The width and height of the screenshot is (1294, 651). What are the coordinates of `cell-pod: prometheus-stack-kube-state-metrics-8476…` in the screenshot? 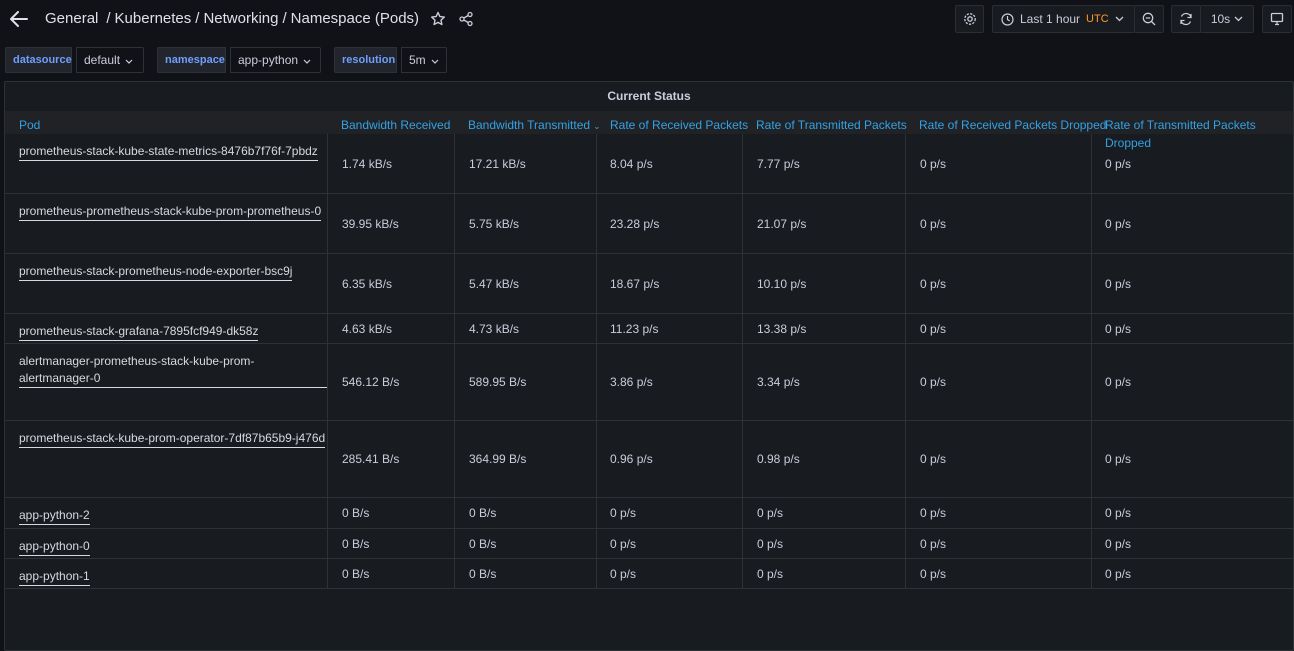 It's located at (173, 163).